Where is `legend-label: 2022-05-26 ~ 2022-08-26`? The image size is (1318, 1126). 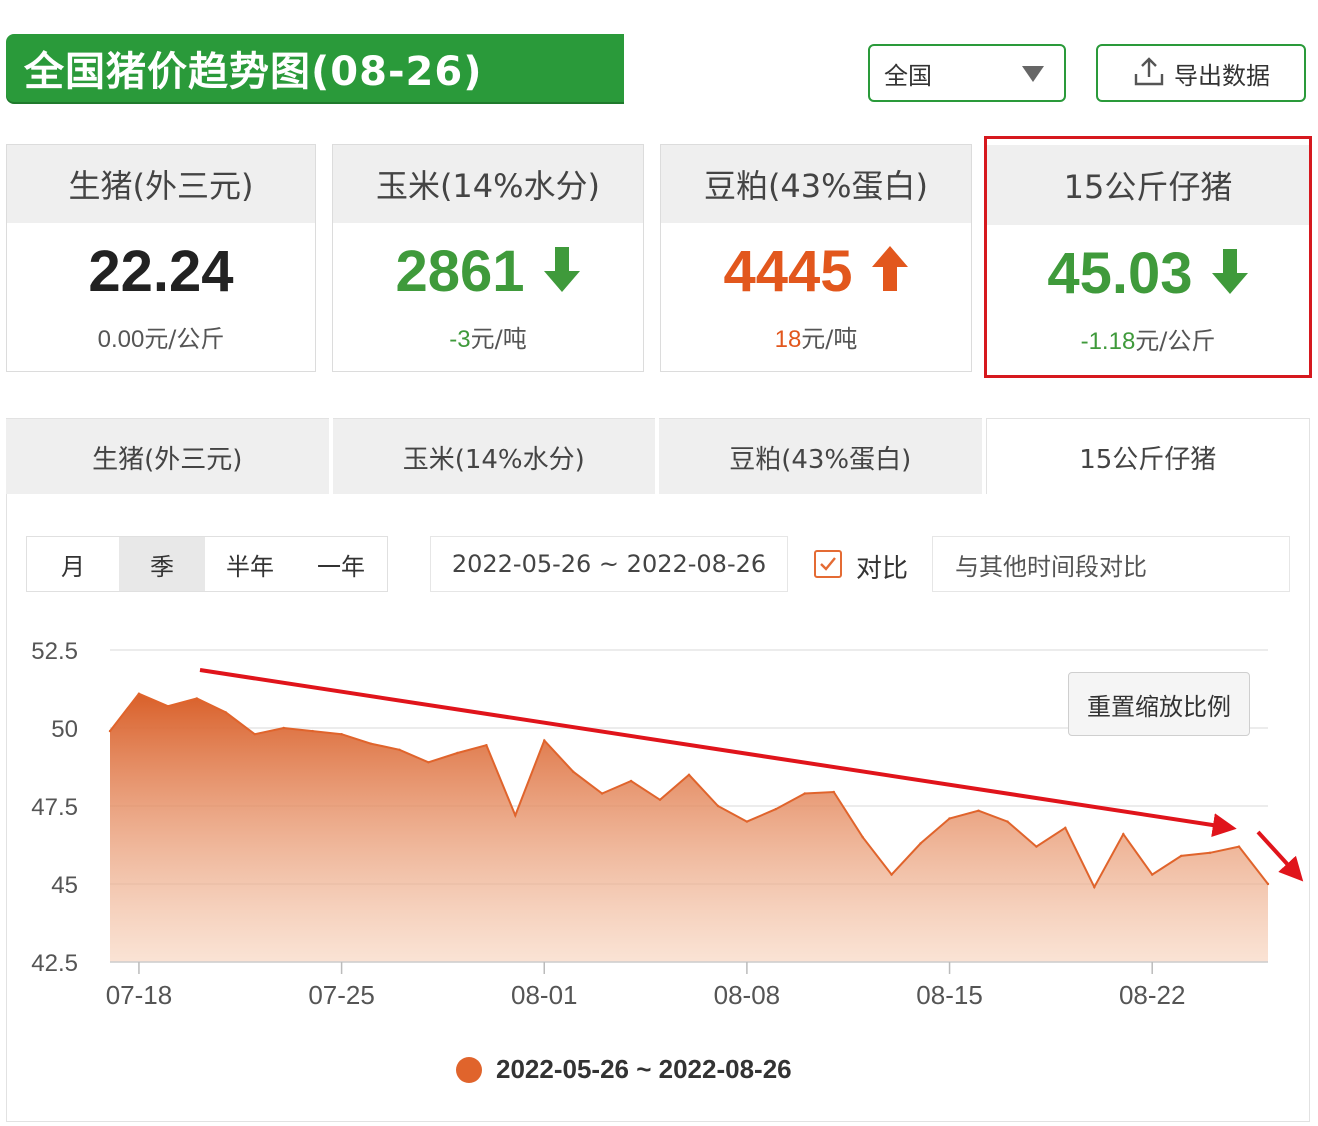
legend-label: 2022-05-26 ~ 2022-08-26 is located at coordinates (644, 1069).